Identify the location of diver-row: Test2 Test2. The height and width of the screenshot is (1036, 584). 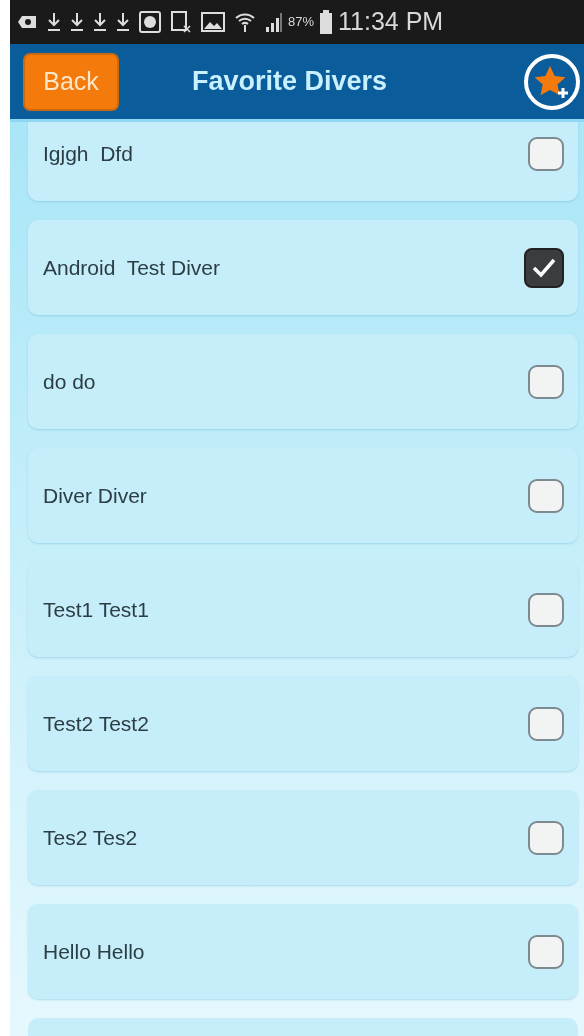
(303, 723).